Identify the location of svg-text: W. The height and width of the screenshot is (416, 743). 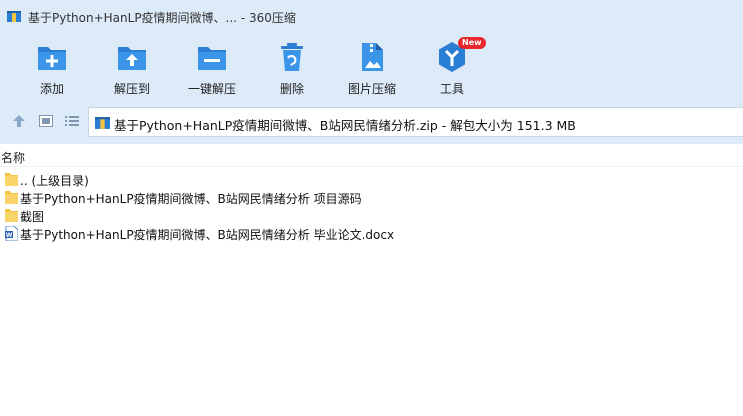
(9, 235).